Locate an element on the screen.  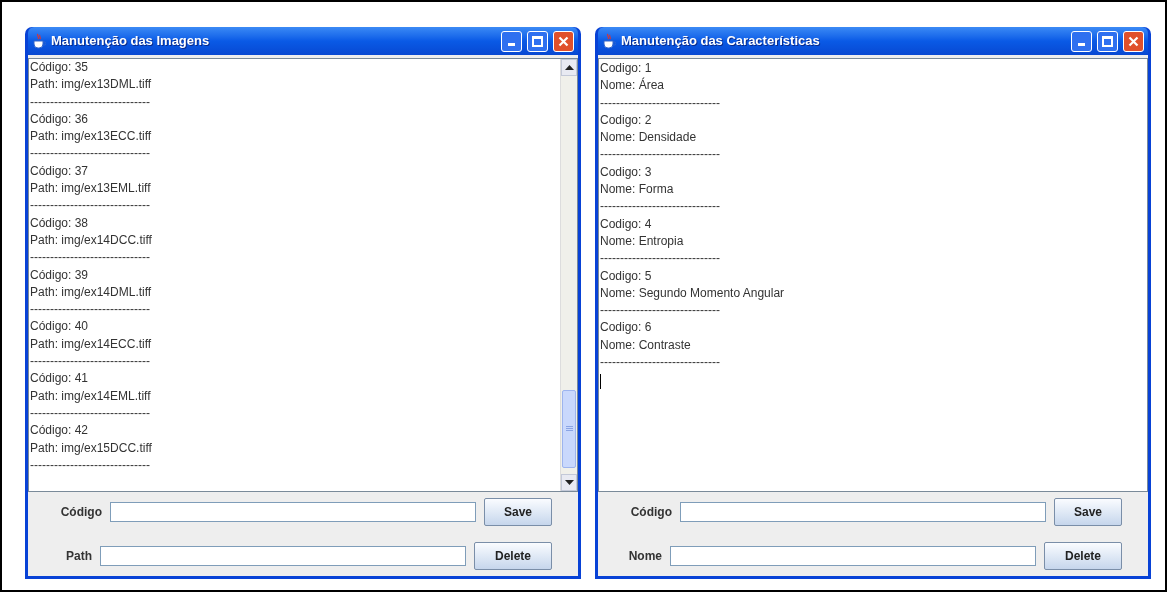
text-line: Nome: Forma is located at coordinates (637, 190).